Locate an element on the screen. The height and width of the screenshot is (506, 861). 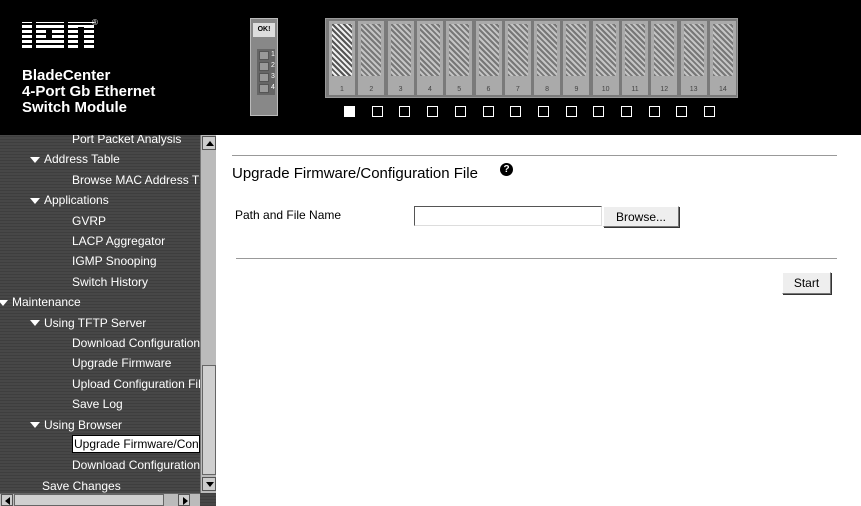
scroll-left-button is located at coordinates (7, 500).